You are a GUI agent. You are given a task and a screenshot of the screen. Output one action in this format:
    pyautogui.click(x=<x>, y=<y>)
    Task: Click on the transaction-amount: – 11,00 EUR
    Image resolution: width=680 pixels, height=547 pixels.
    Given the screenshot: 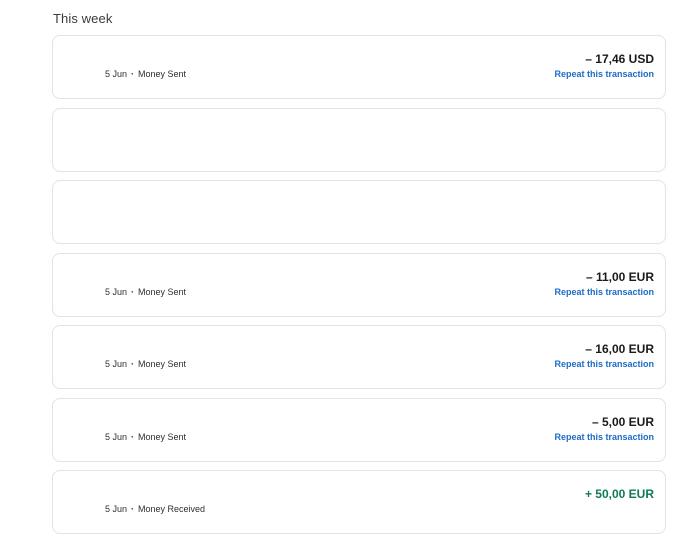 What is the action you would take?
    pyautogui.click(x=619, y=276)
    